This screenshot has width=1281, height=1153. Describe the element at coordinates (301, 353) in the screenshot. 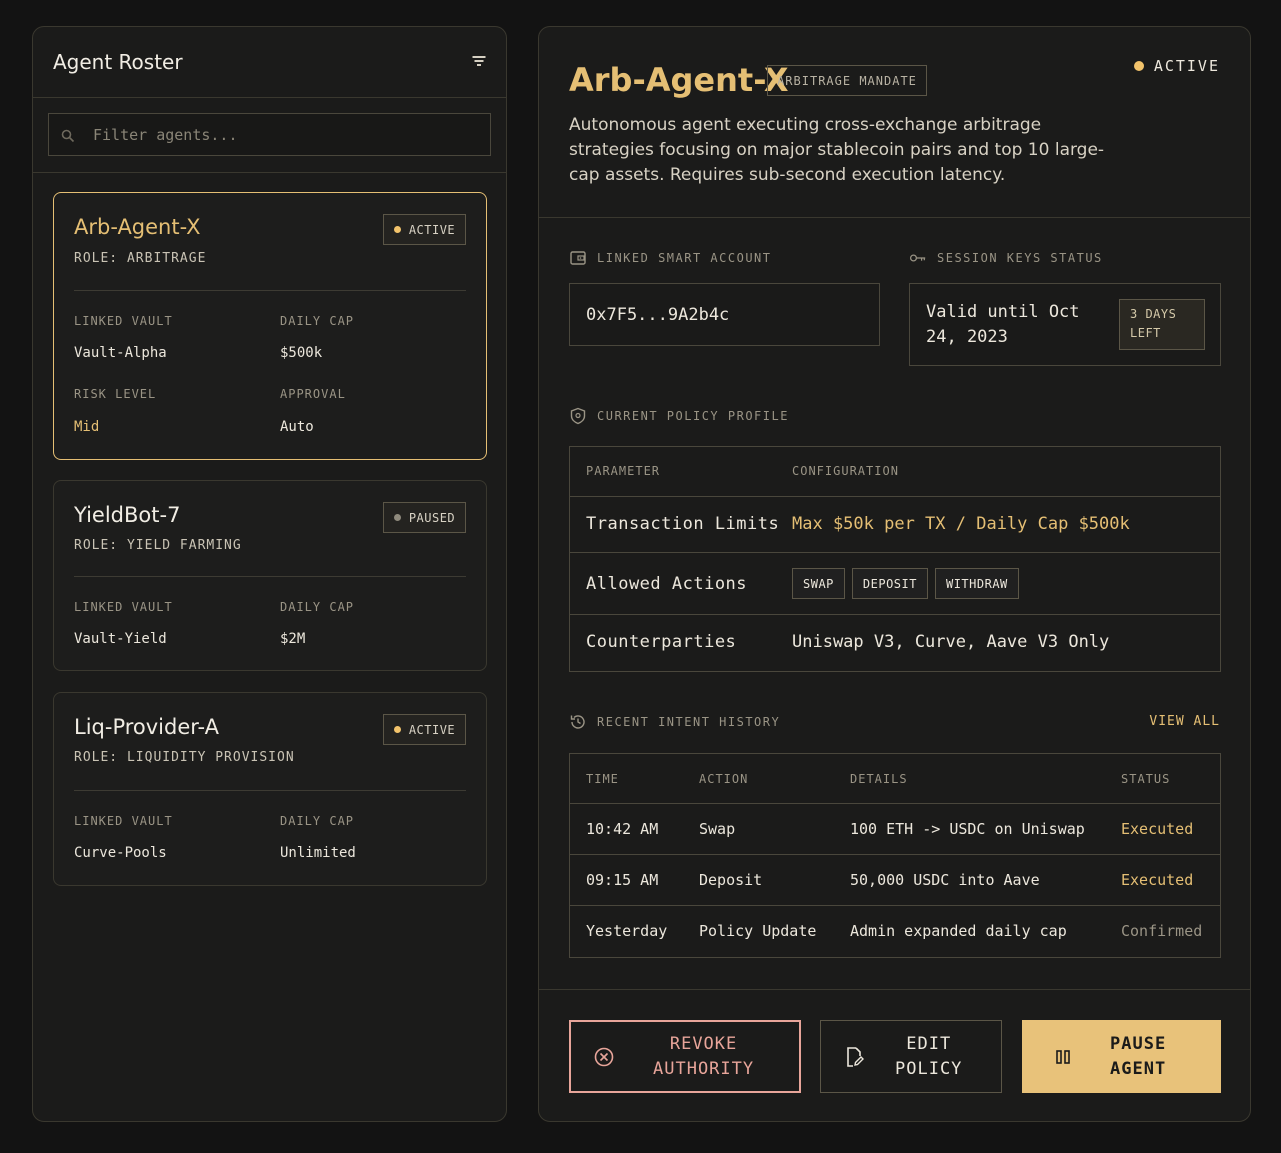

I see `field-value: $500k` at that location.